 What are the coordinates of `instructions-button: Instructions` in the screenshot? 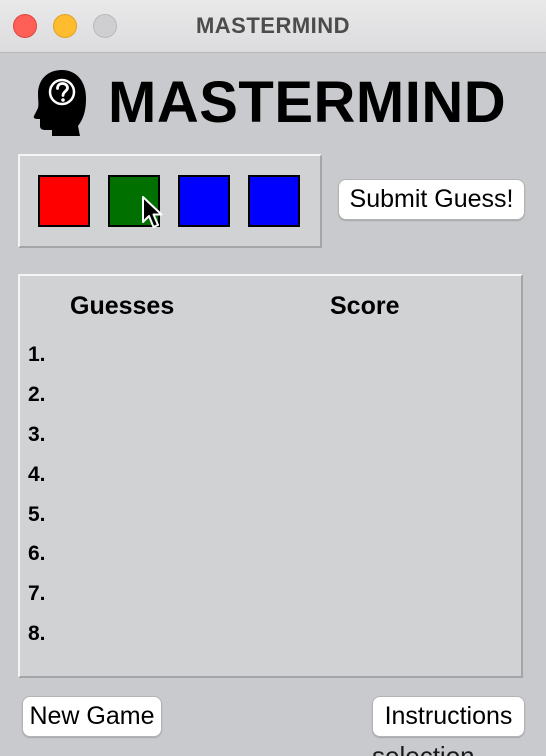 It's located at (448, 716).